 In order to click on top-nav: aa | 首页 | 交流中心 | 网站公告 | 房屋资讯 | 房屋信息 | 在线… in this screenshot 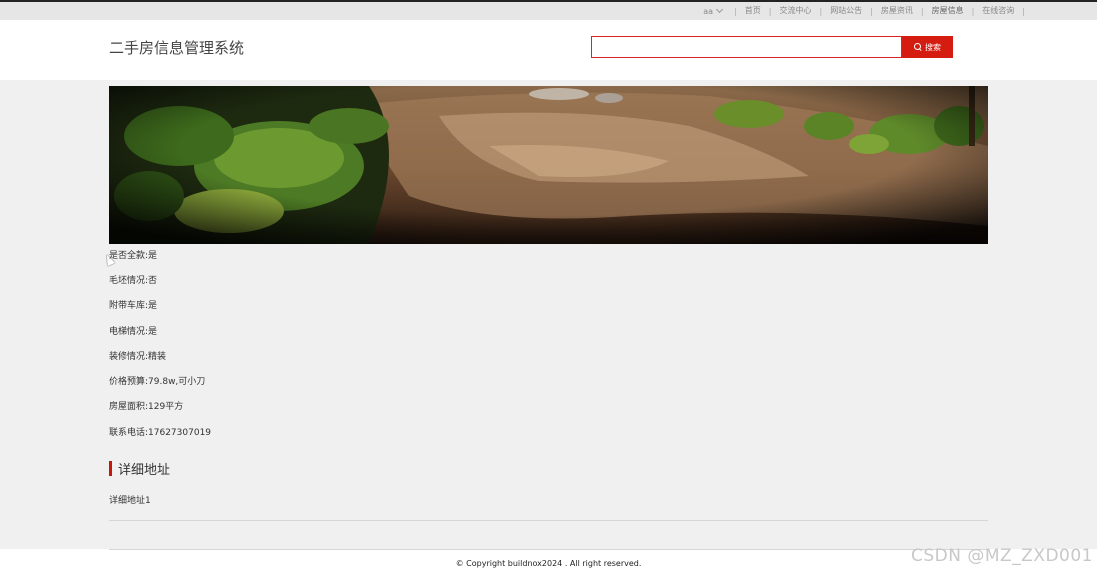, I will do `click(860, 13)`.